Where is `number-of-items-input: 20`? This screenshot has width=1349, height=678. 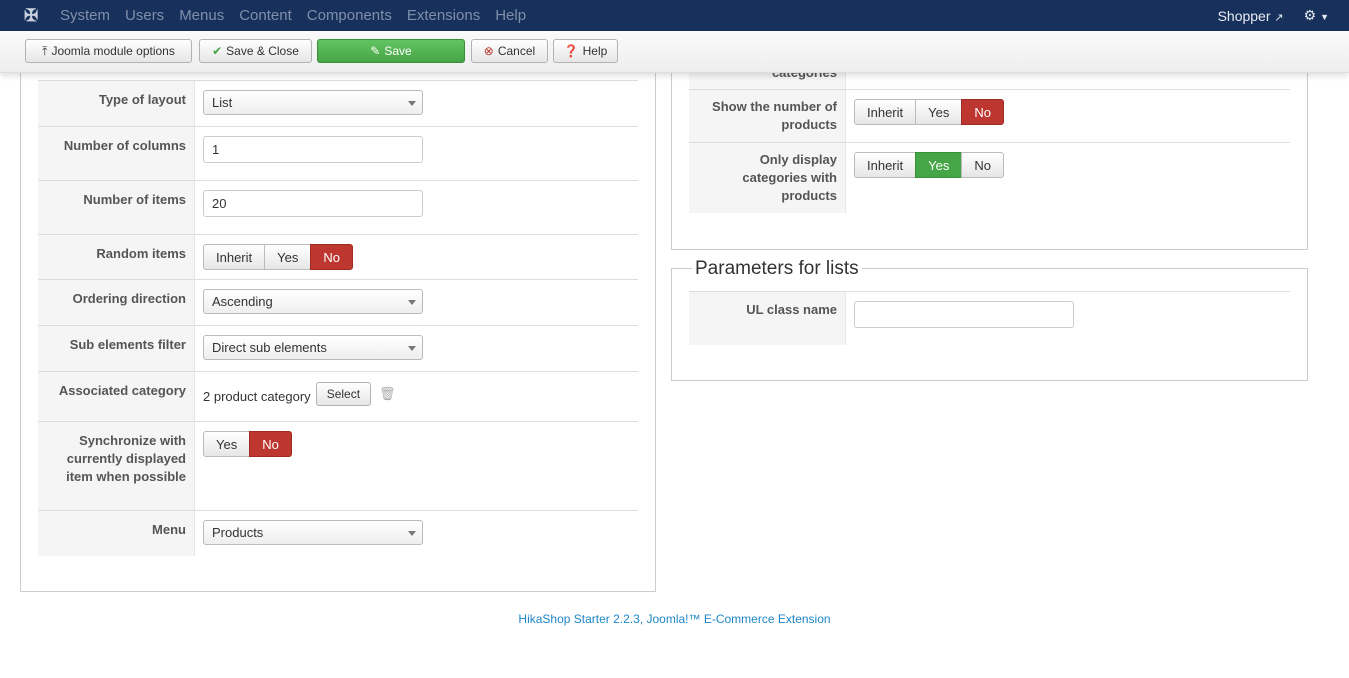 number-of-items-input: 20 is located at coordinates (313, 203).